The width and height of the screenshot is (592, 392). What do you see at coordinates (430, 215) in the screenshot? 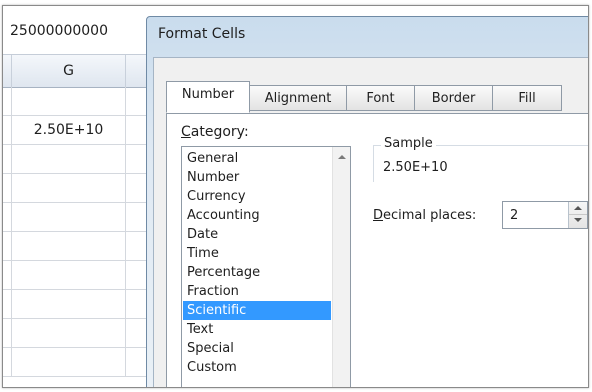
I see `decimal-label-text: ecimal places:` at bounding box center [430, 215].